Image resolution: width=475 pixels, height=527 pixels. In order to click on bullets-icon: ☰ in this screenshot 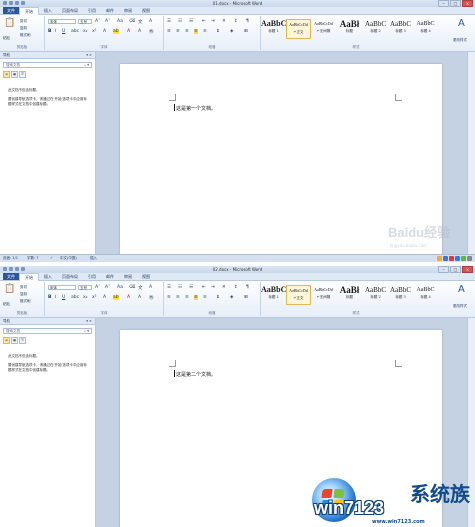, I will do `click(169, 21)`.